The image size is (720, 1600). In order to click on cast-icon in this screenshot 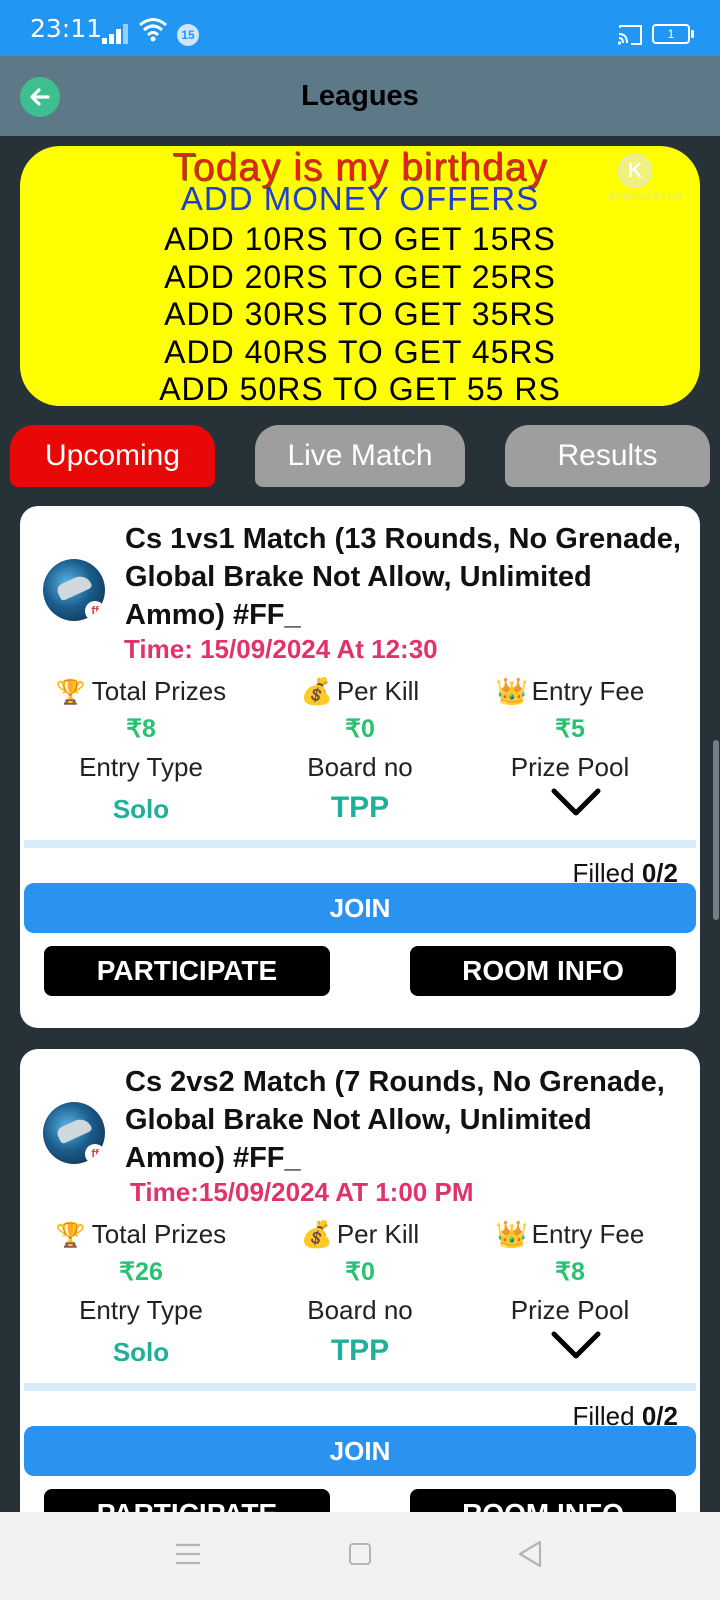, I will do `click(629, 35)`.